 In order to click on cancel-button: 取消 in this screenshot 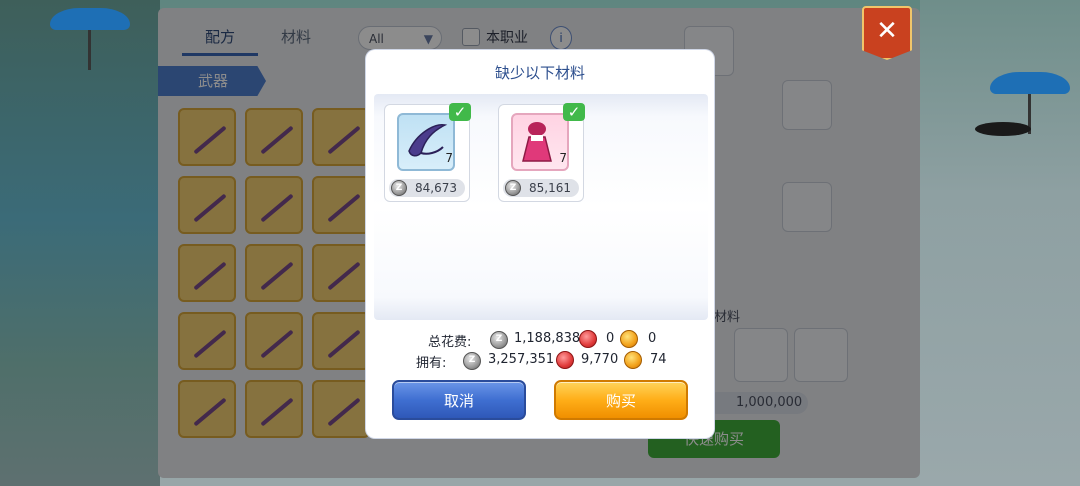, I will do `click(459, 400)`.